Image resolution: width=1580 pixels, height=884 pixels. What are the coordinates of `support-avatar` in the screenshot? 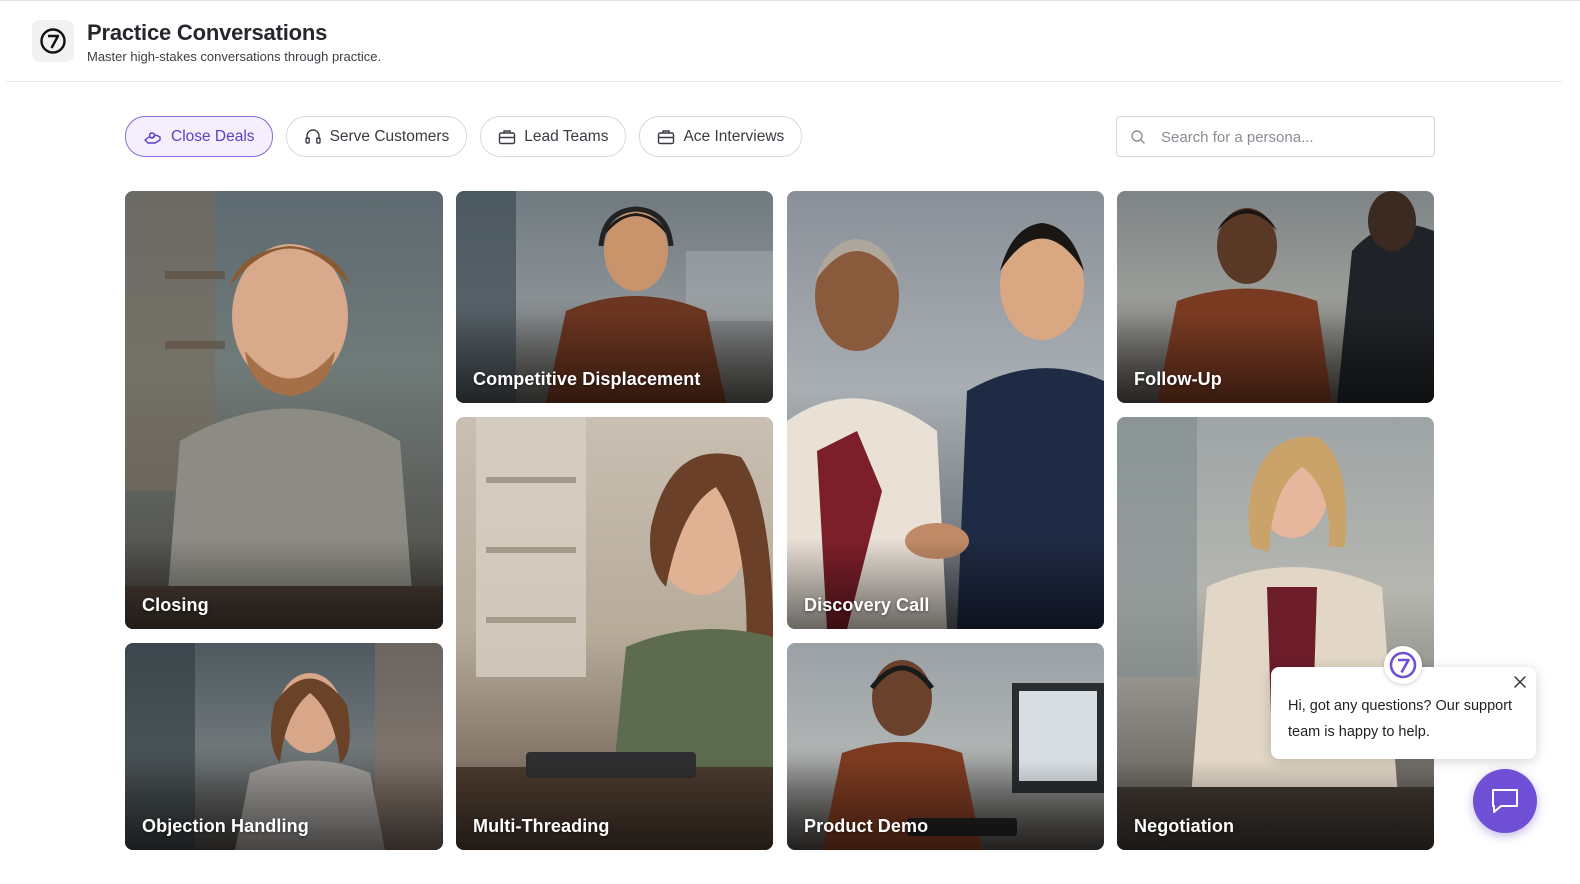 It's located at (1403, 665).